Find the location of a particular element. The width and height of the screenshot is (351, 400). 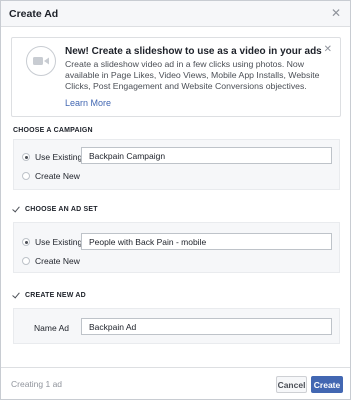

ad-set-option-label: Create New is located at coordinates (57, 261).